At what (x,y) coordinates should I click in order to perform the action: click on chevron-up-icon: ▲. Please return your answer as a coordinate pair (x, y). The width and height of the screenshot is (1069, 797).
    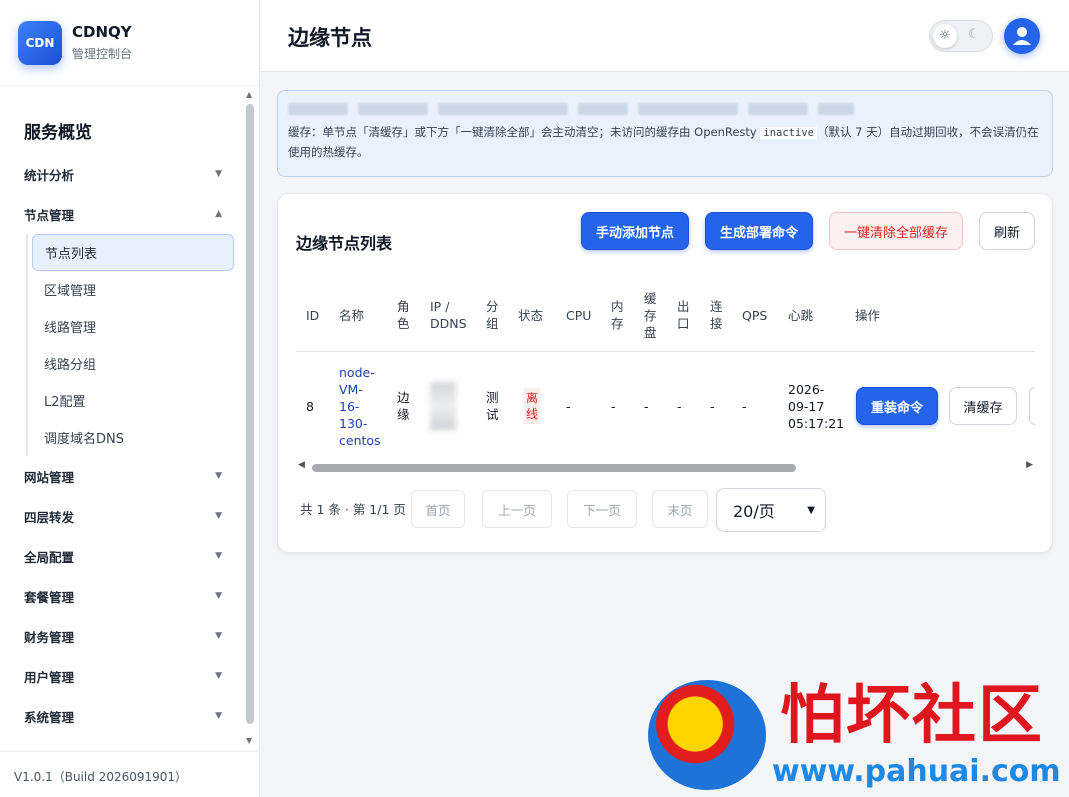
    Looking at the image, I should click on (218, 214).